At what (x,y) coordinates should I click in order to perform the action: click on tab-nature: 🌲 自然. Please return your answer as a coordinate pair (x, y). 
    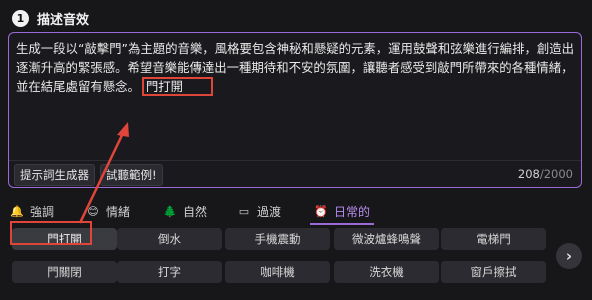
    Looking at the image, I should click on (185, 211).